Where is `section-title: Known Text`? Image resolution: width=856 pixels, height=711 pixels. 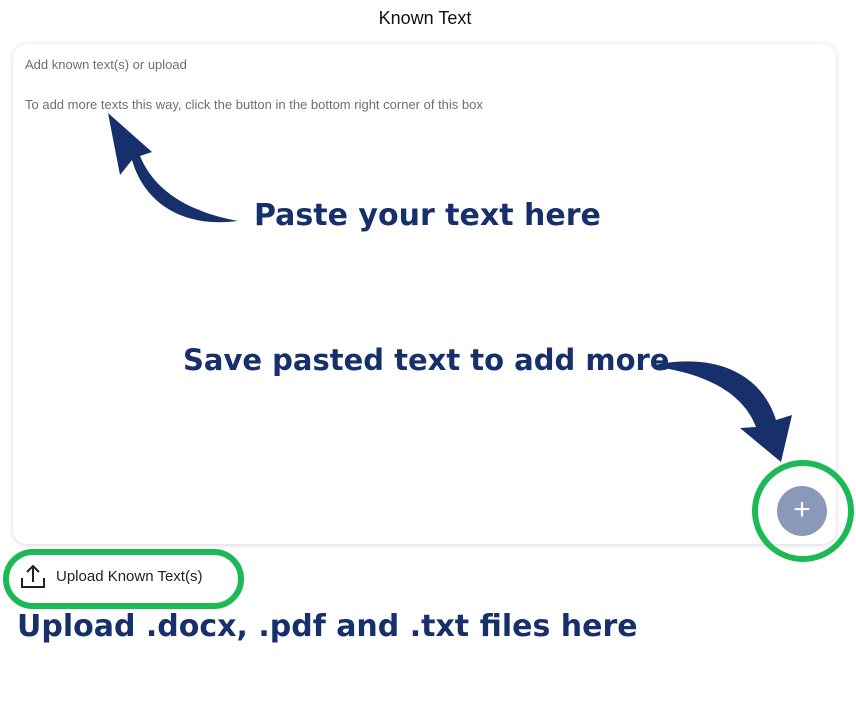 section-title: Known Text is located at coordinates (425, 18).